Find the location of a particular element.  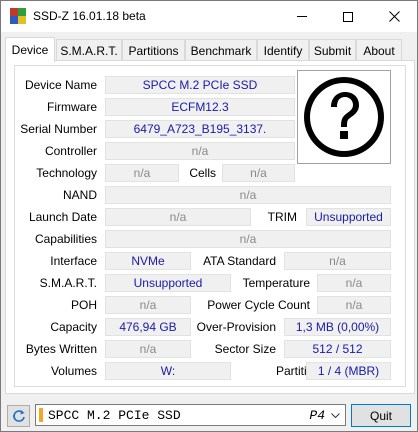

trim-field: Unsupported is located at coordinates (348, 217).